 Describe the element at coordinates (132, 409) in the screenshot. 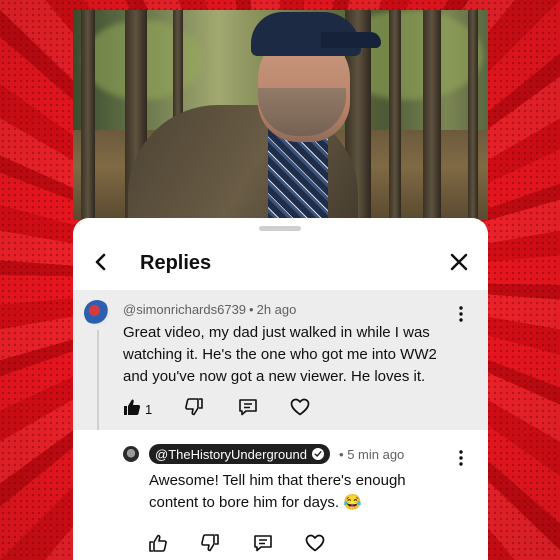

I see `thumbs-up-filled-icon` at that location.